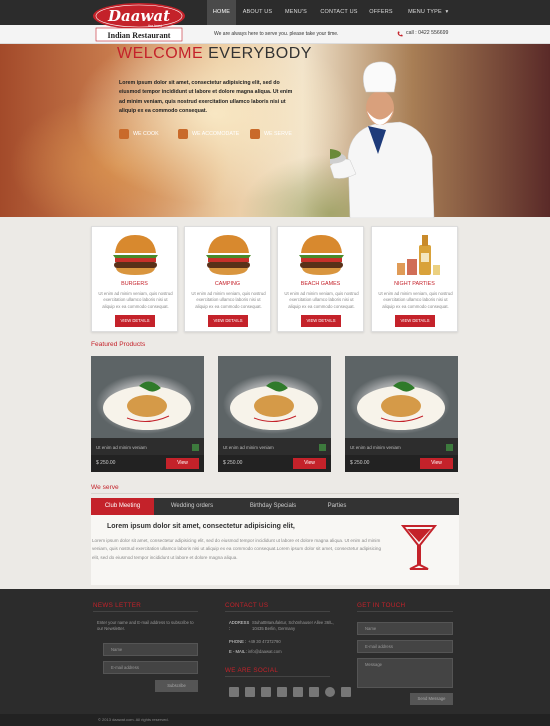 The image size is (550, 726). Describe the element at coordinates (275, 720) in the screenshot. I see `copyright-bar: © 2013 daawat.com. All rights reserved.` at that location.